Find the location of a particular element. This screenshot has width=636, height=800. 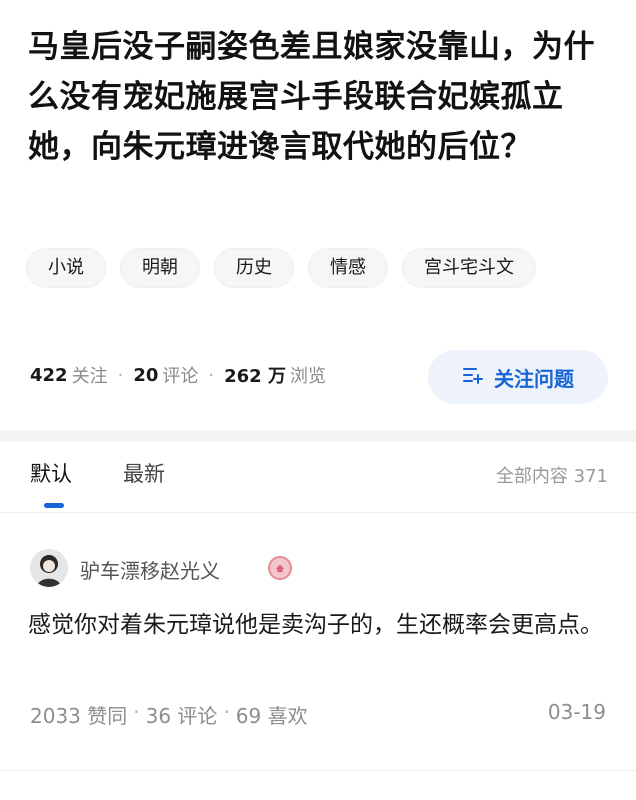

active-tab-indicator is located at coordinates (54, 505).